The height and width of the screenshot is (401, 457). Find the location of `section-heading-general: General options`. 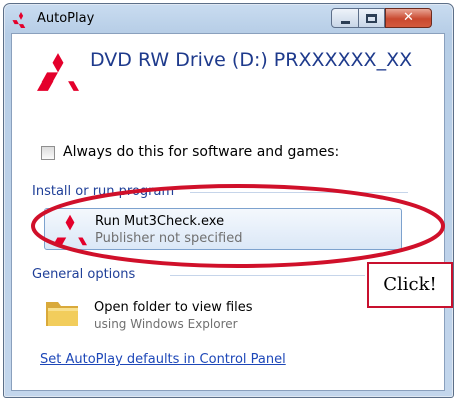

section-heading-general: General options is located at coordinates (84, 274).